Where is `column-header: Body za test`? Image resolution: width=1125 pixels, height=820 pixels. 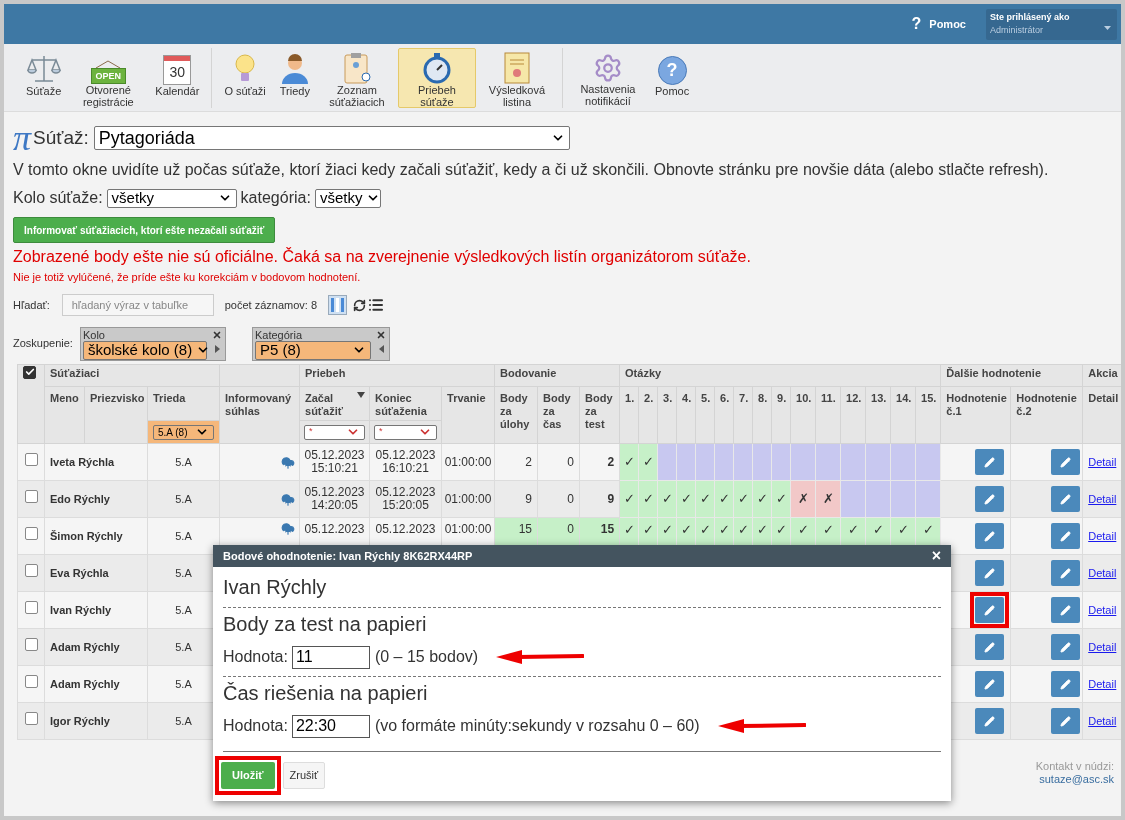 column-header: Body za test is located at coordinates (599, 415).